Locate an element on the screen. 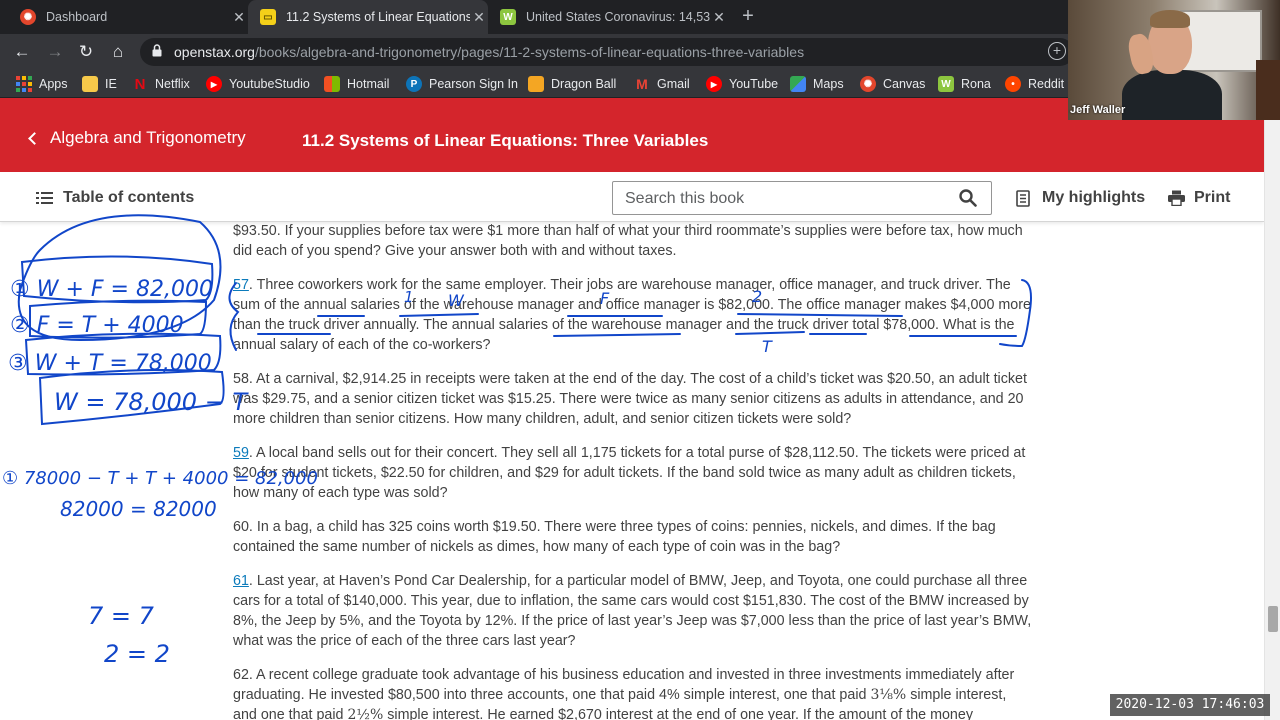  tab-dashboard: ✺ Dashboard ✕ is located at coordinates (128, 17).